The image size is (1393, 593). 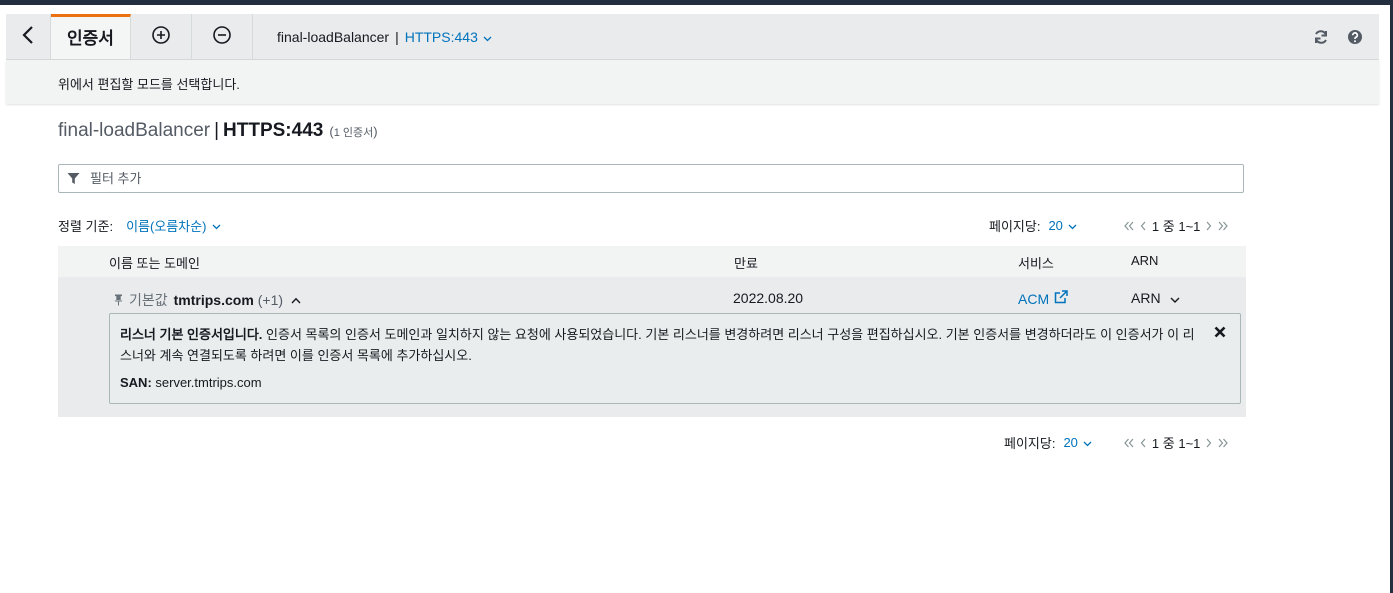 I want to click on domain-name: tmtrips.com, so click(x=213, y=300).